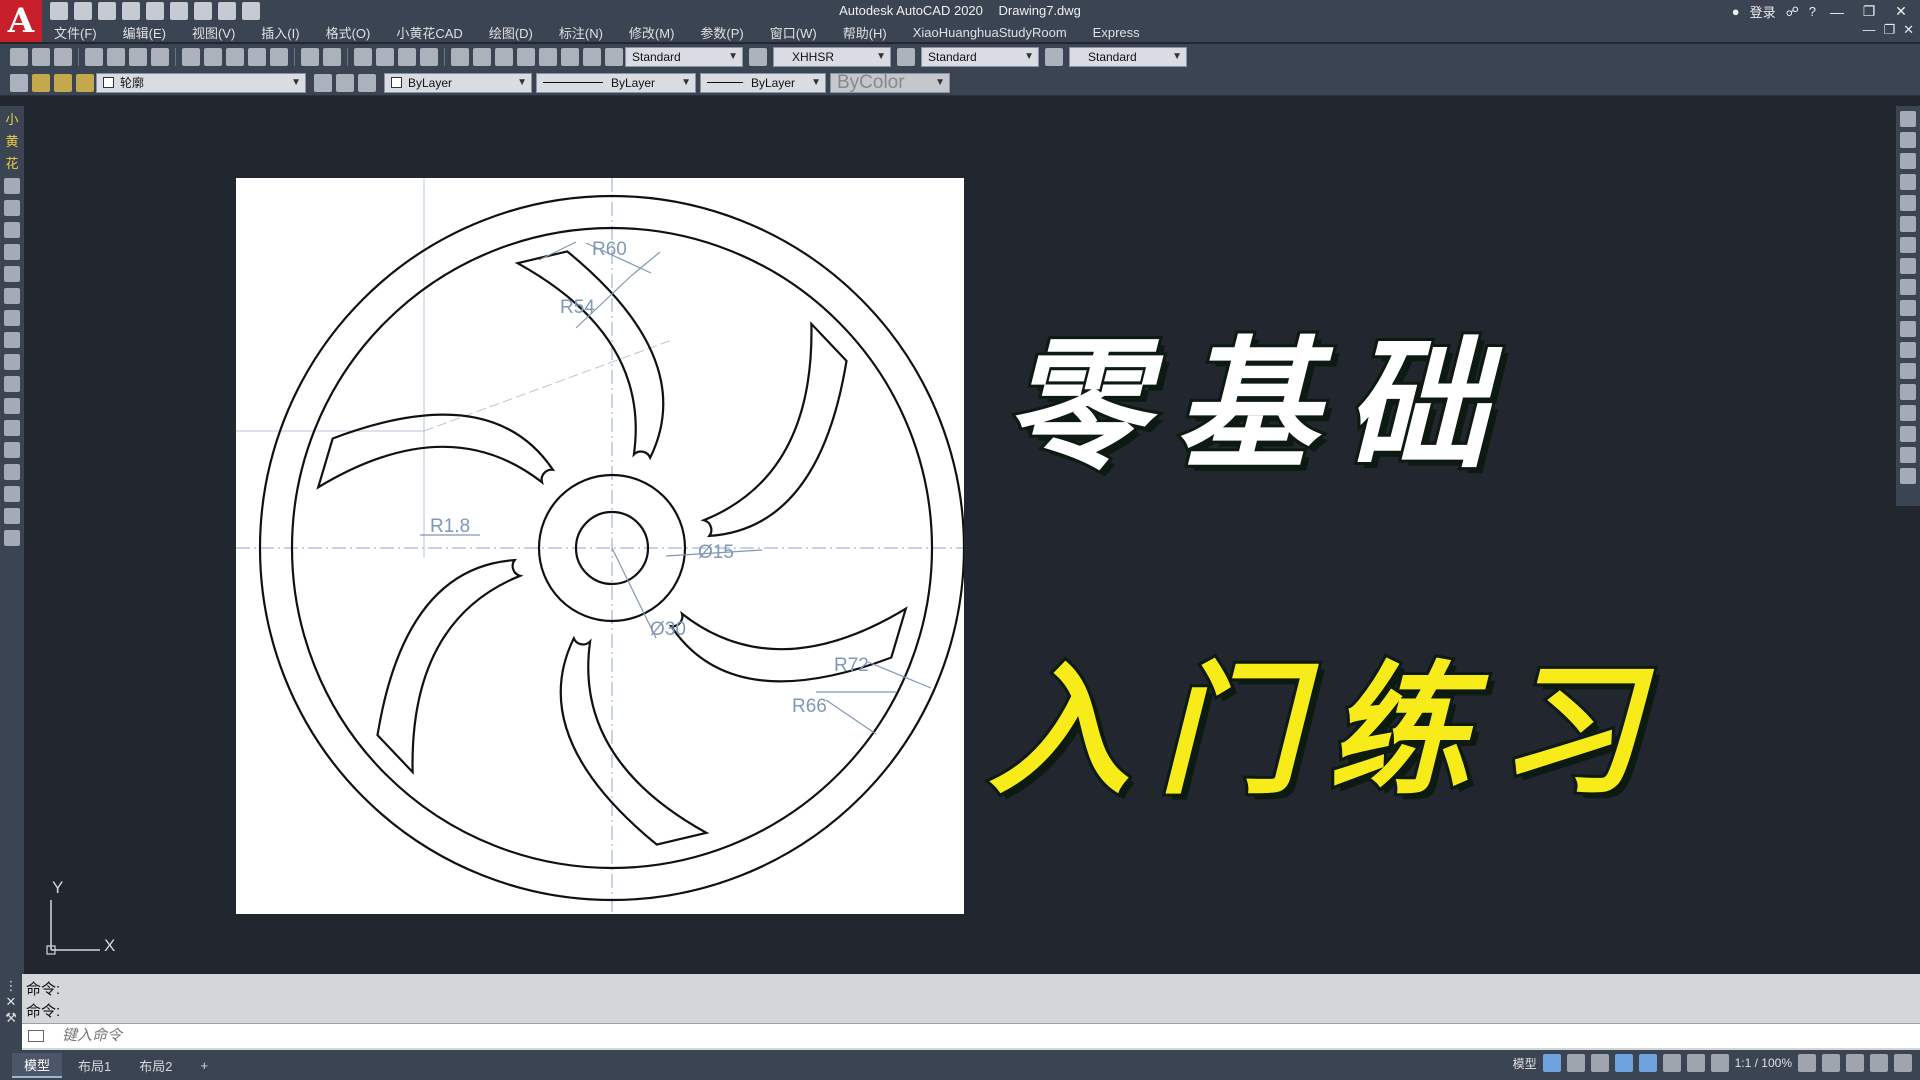  Describe the element at coordinates (1903, 1063) in the screenshot. I see `hamburger-menu-icon` at that location.